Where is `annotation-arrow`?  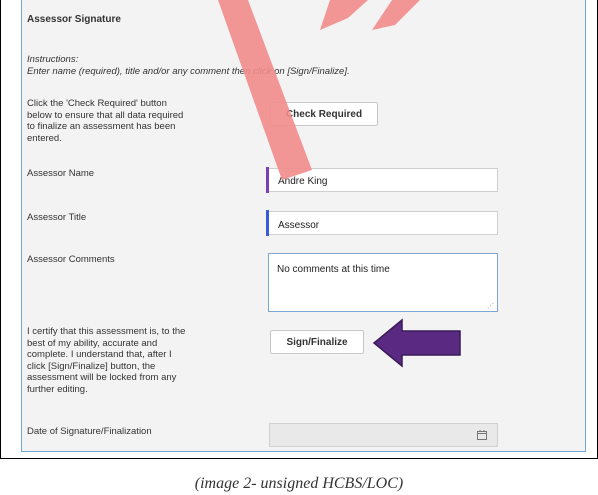
annotation-arrow is located at coordinates (416, 343).